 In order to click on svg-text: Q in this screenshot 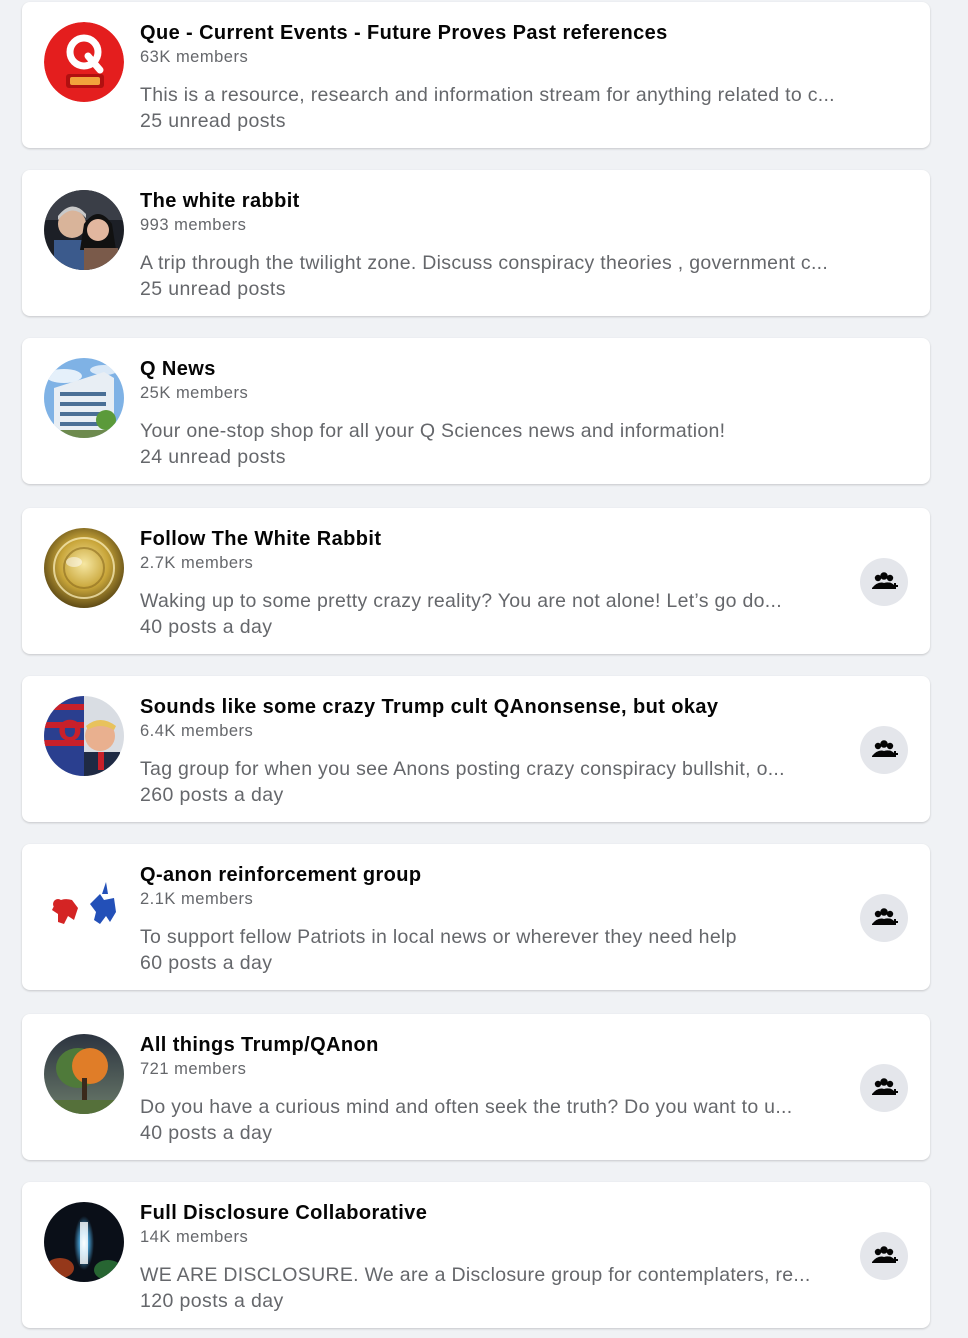, I will do `click(70, 730)`.